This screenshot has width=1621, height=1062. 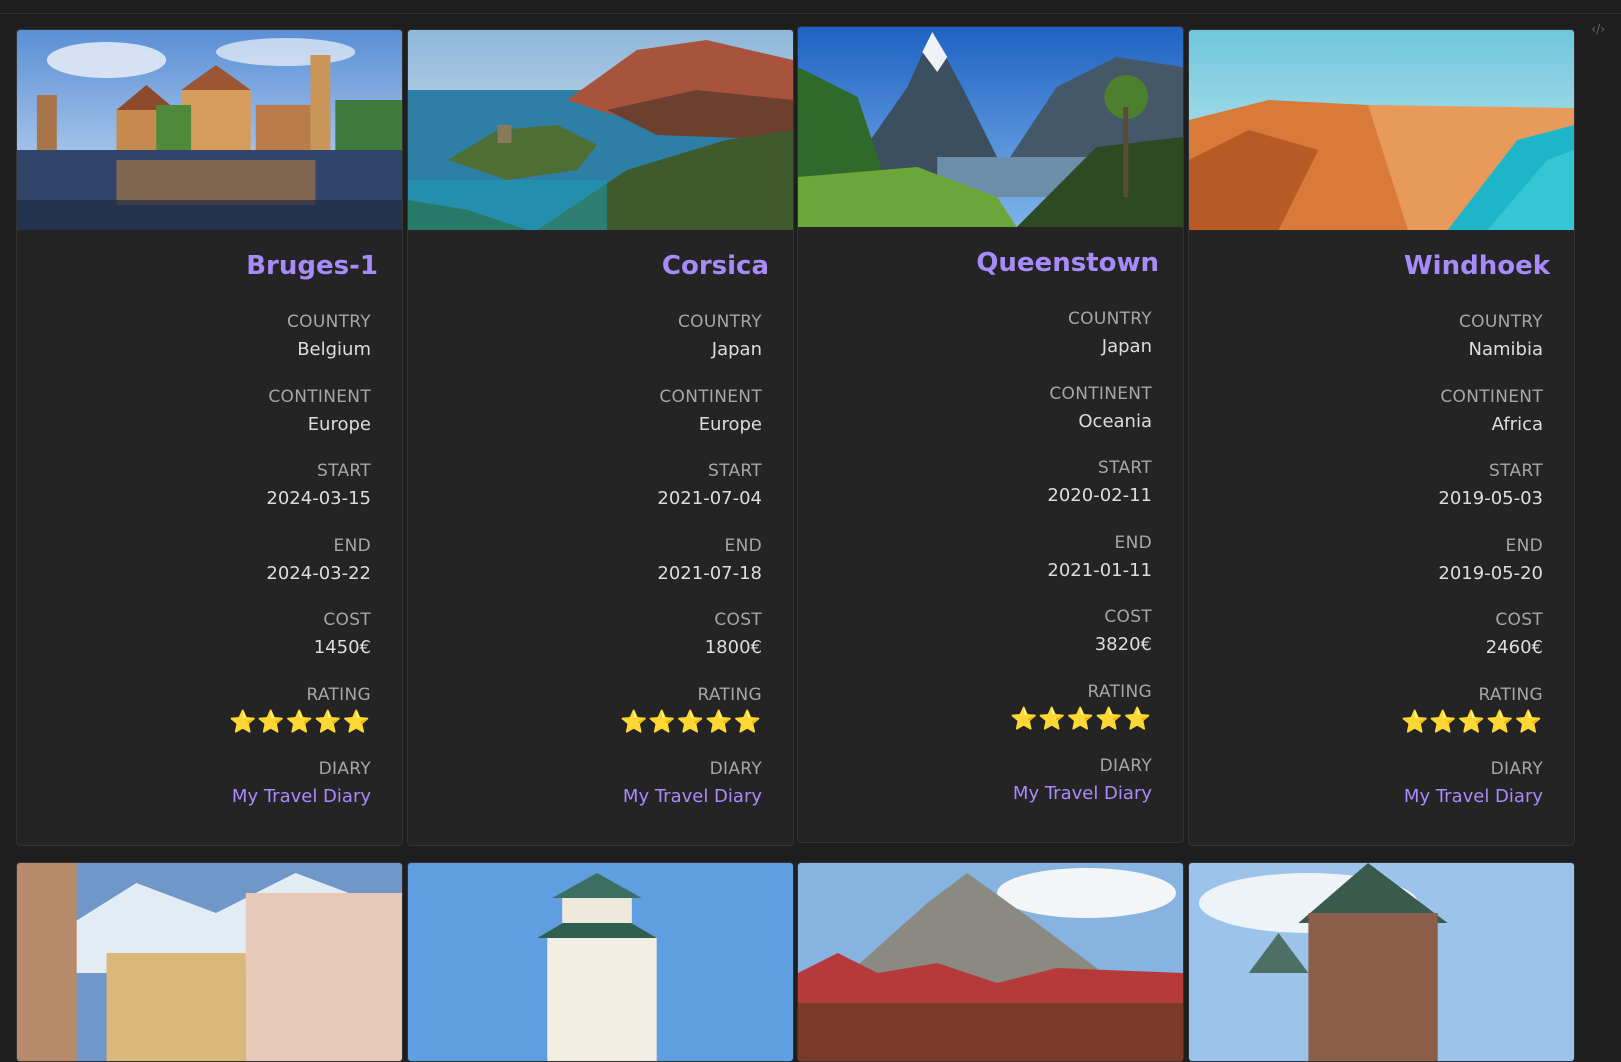 I want to click on card-title: Queenstown, so click(x=990, y=260).